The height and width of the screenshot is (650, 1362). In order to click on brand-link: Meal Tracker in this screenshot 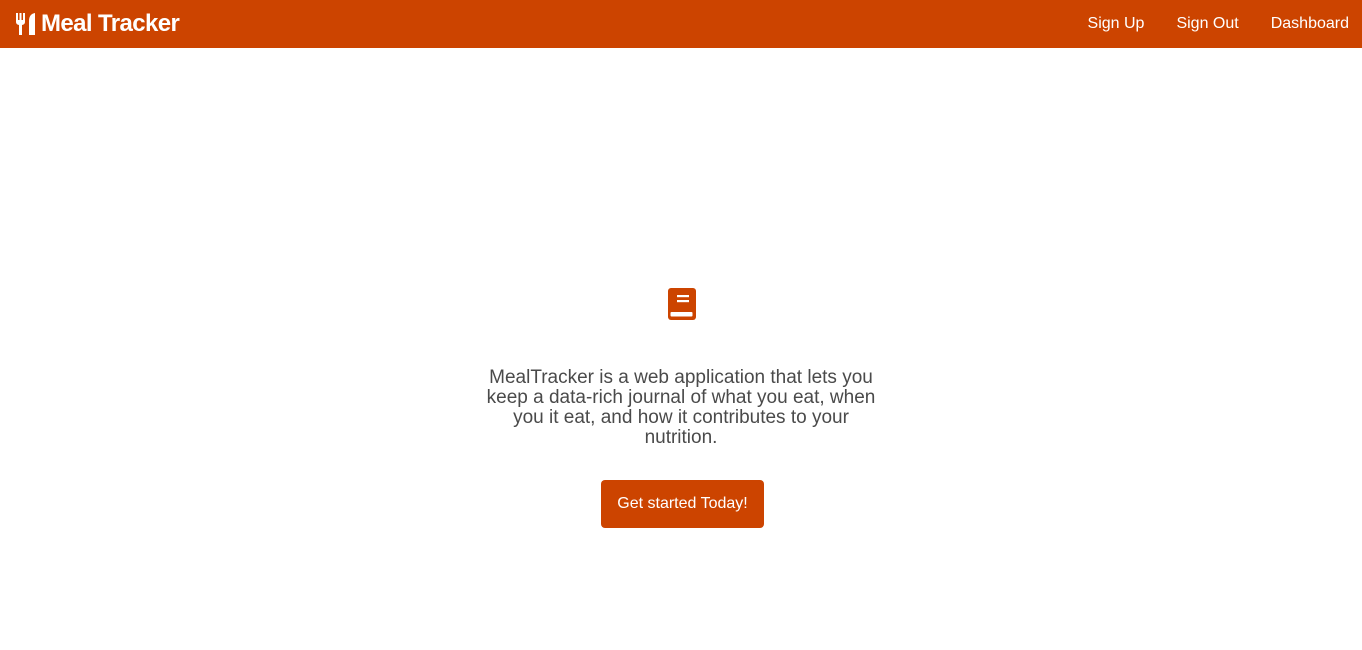, I will do `click(97, 24)`.